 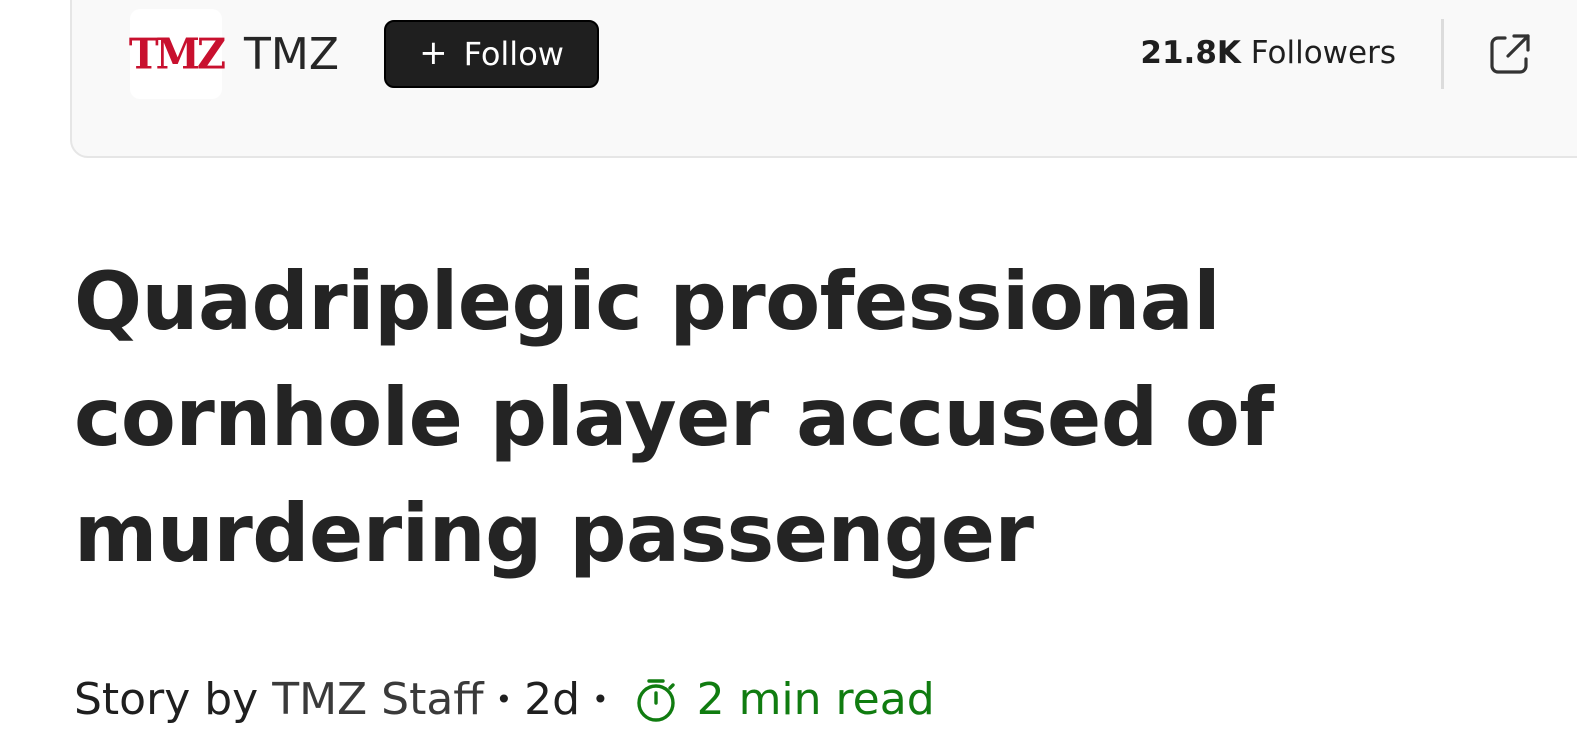 I want to click on publisher-name: TMZ, so click(x=291, y=55).